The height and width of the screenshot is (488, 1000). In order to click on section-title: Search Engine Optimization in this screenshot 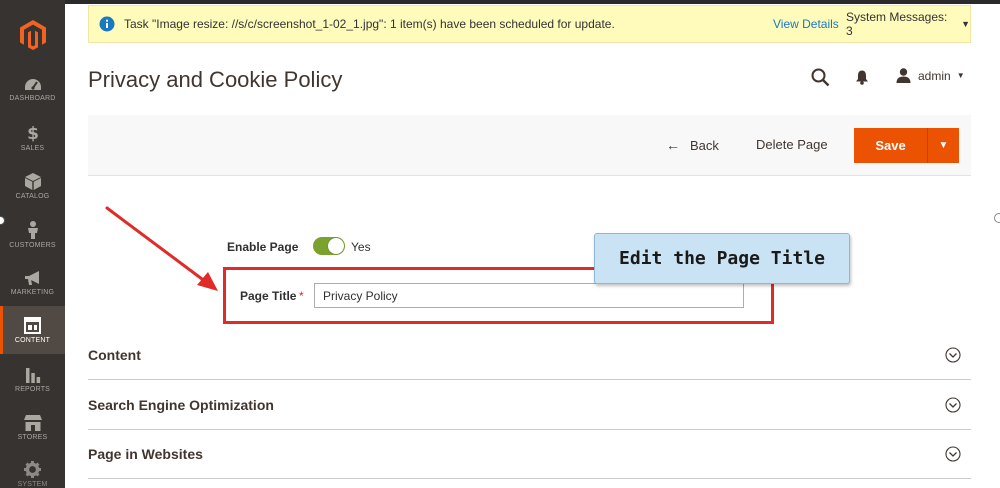, I will do `click(181, 405)`.